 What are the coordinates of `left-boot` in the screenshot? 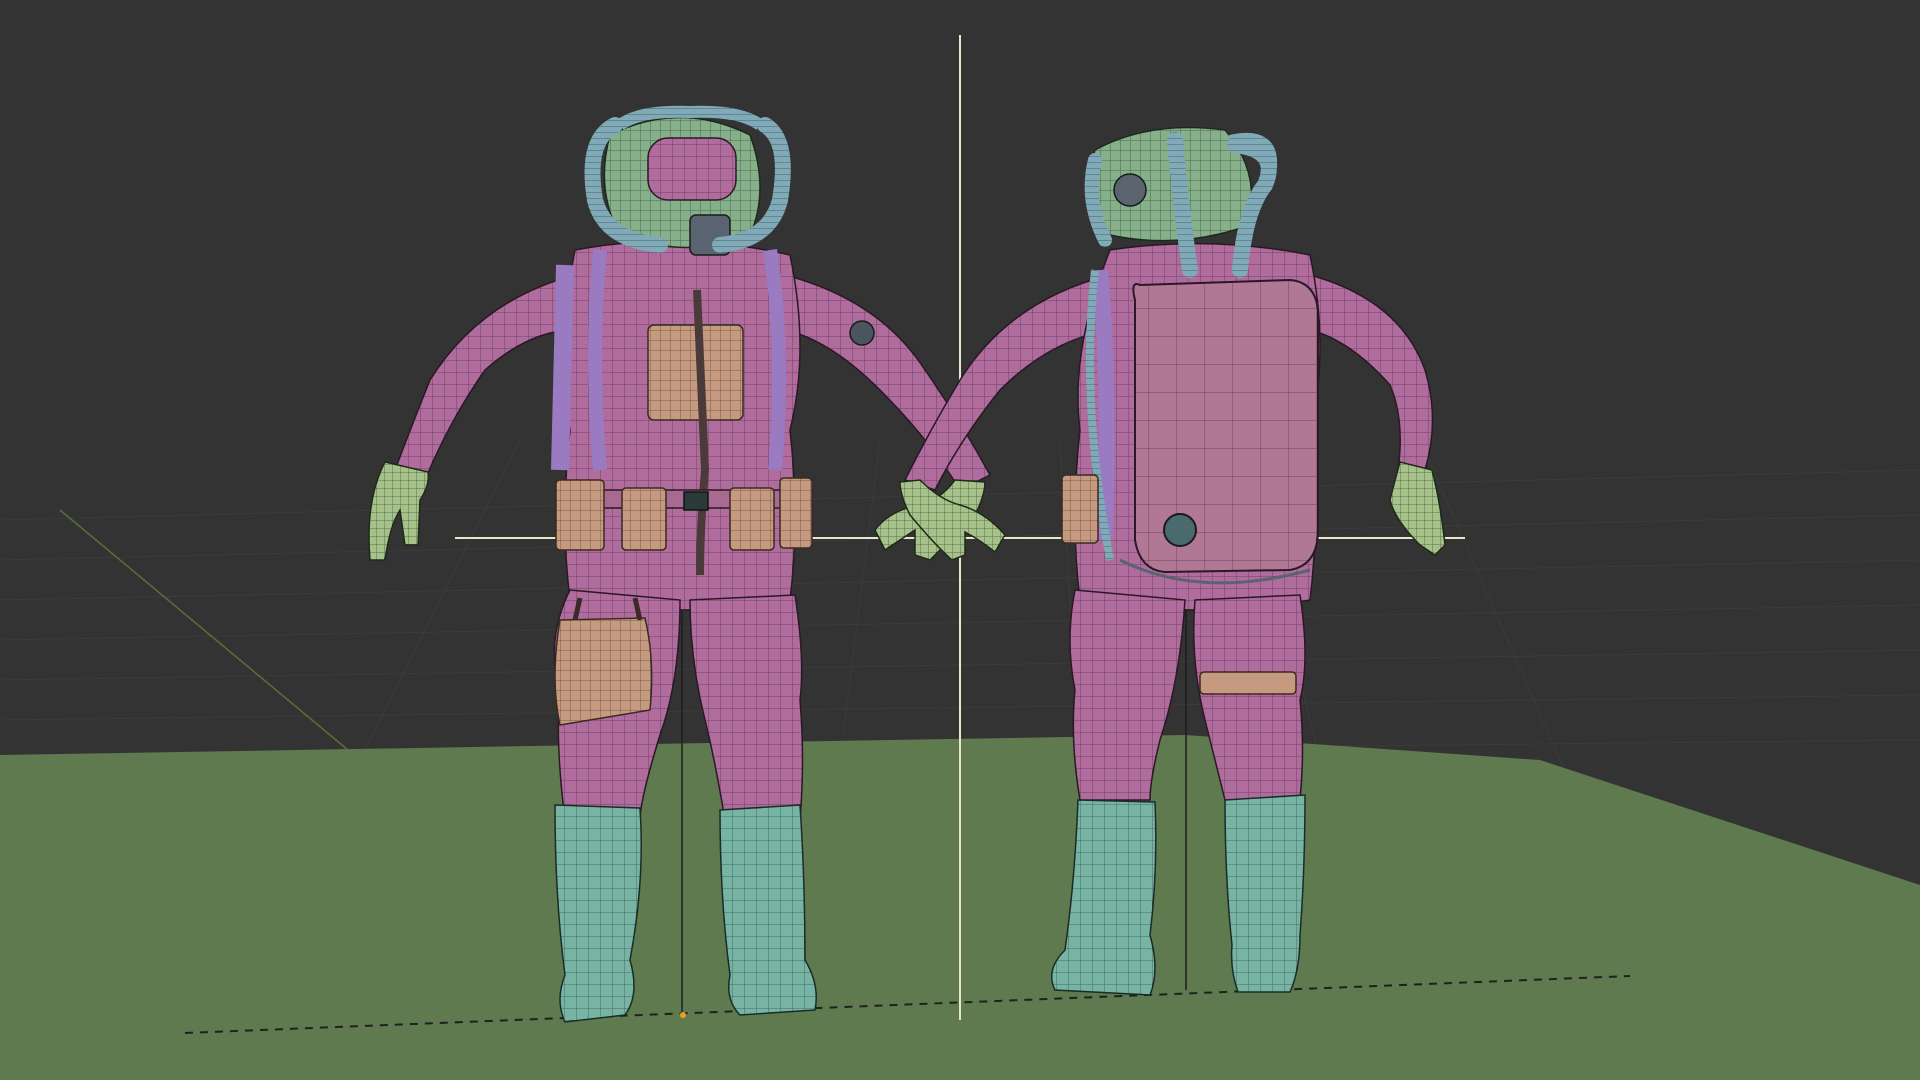 It's located at (598, 913).